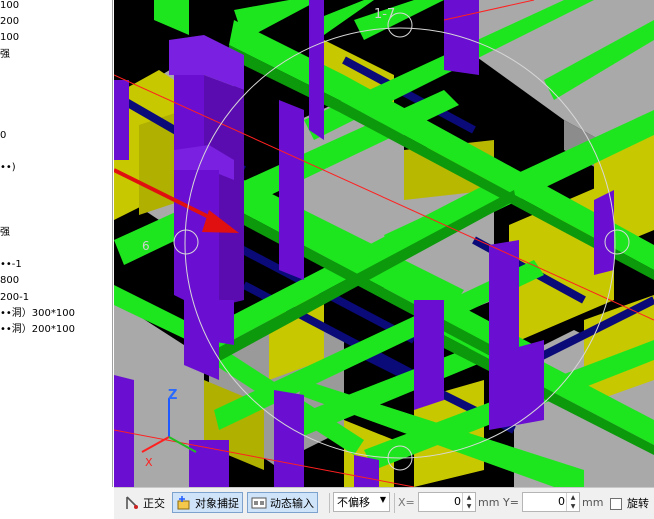 The image size is (654, 519). Describe the element at coordinates (384, 14) in the screenshot. I see `grid-label-top: 1-7` at that location.